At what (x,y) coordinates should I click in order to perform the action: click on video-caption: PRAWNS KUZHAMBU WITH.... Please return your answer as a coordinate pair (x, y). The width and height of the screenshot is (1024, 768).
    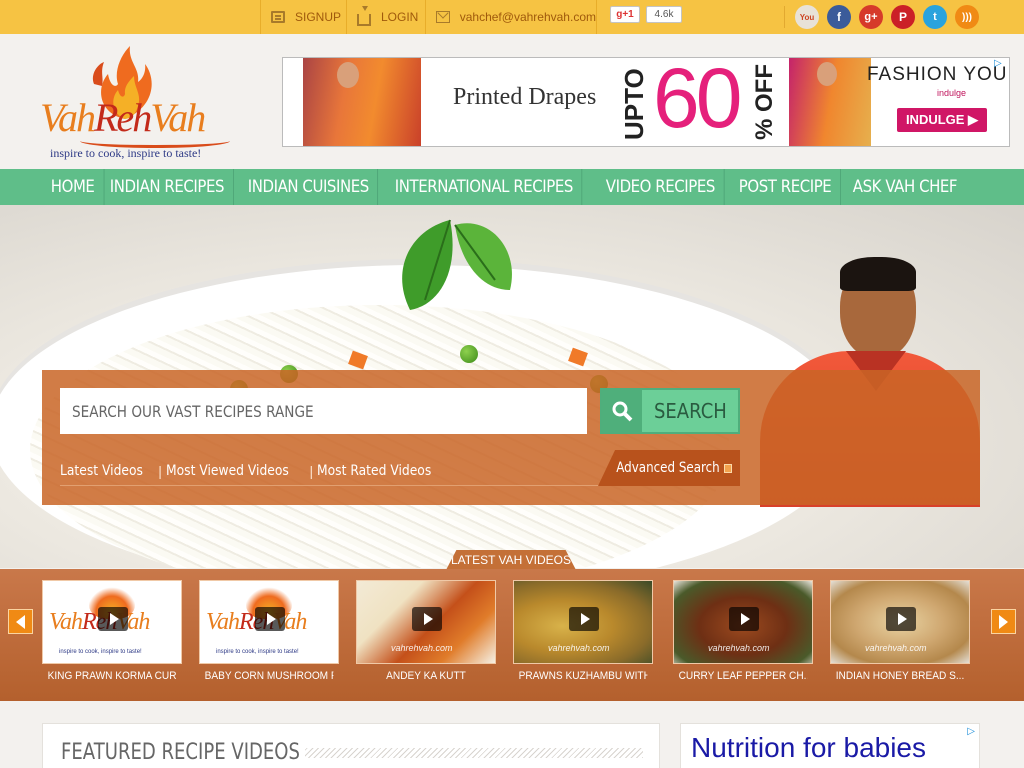
    Looking at the image, I should click on (583, 676).